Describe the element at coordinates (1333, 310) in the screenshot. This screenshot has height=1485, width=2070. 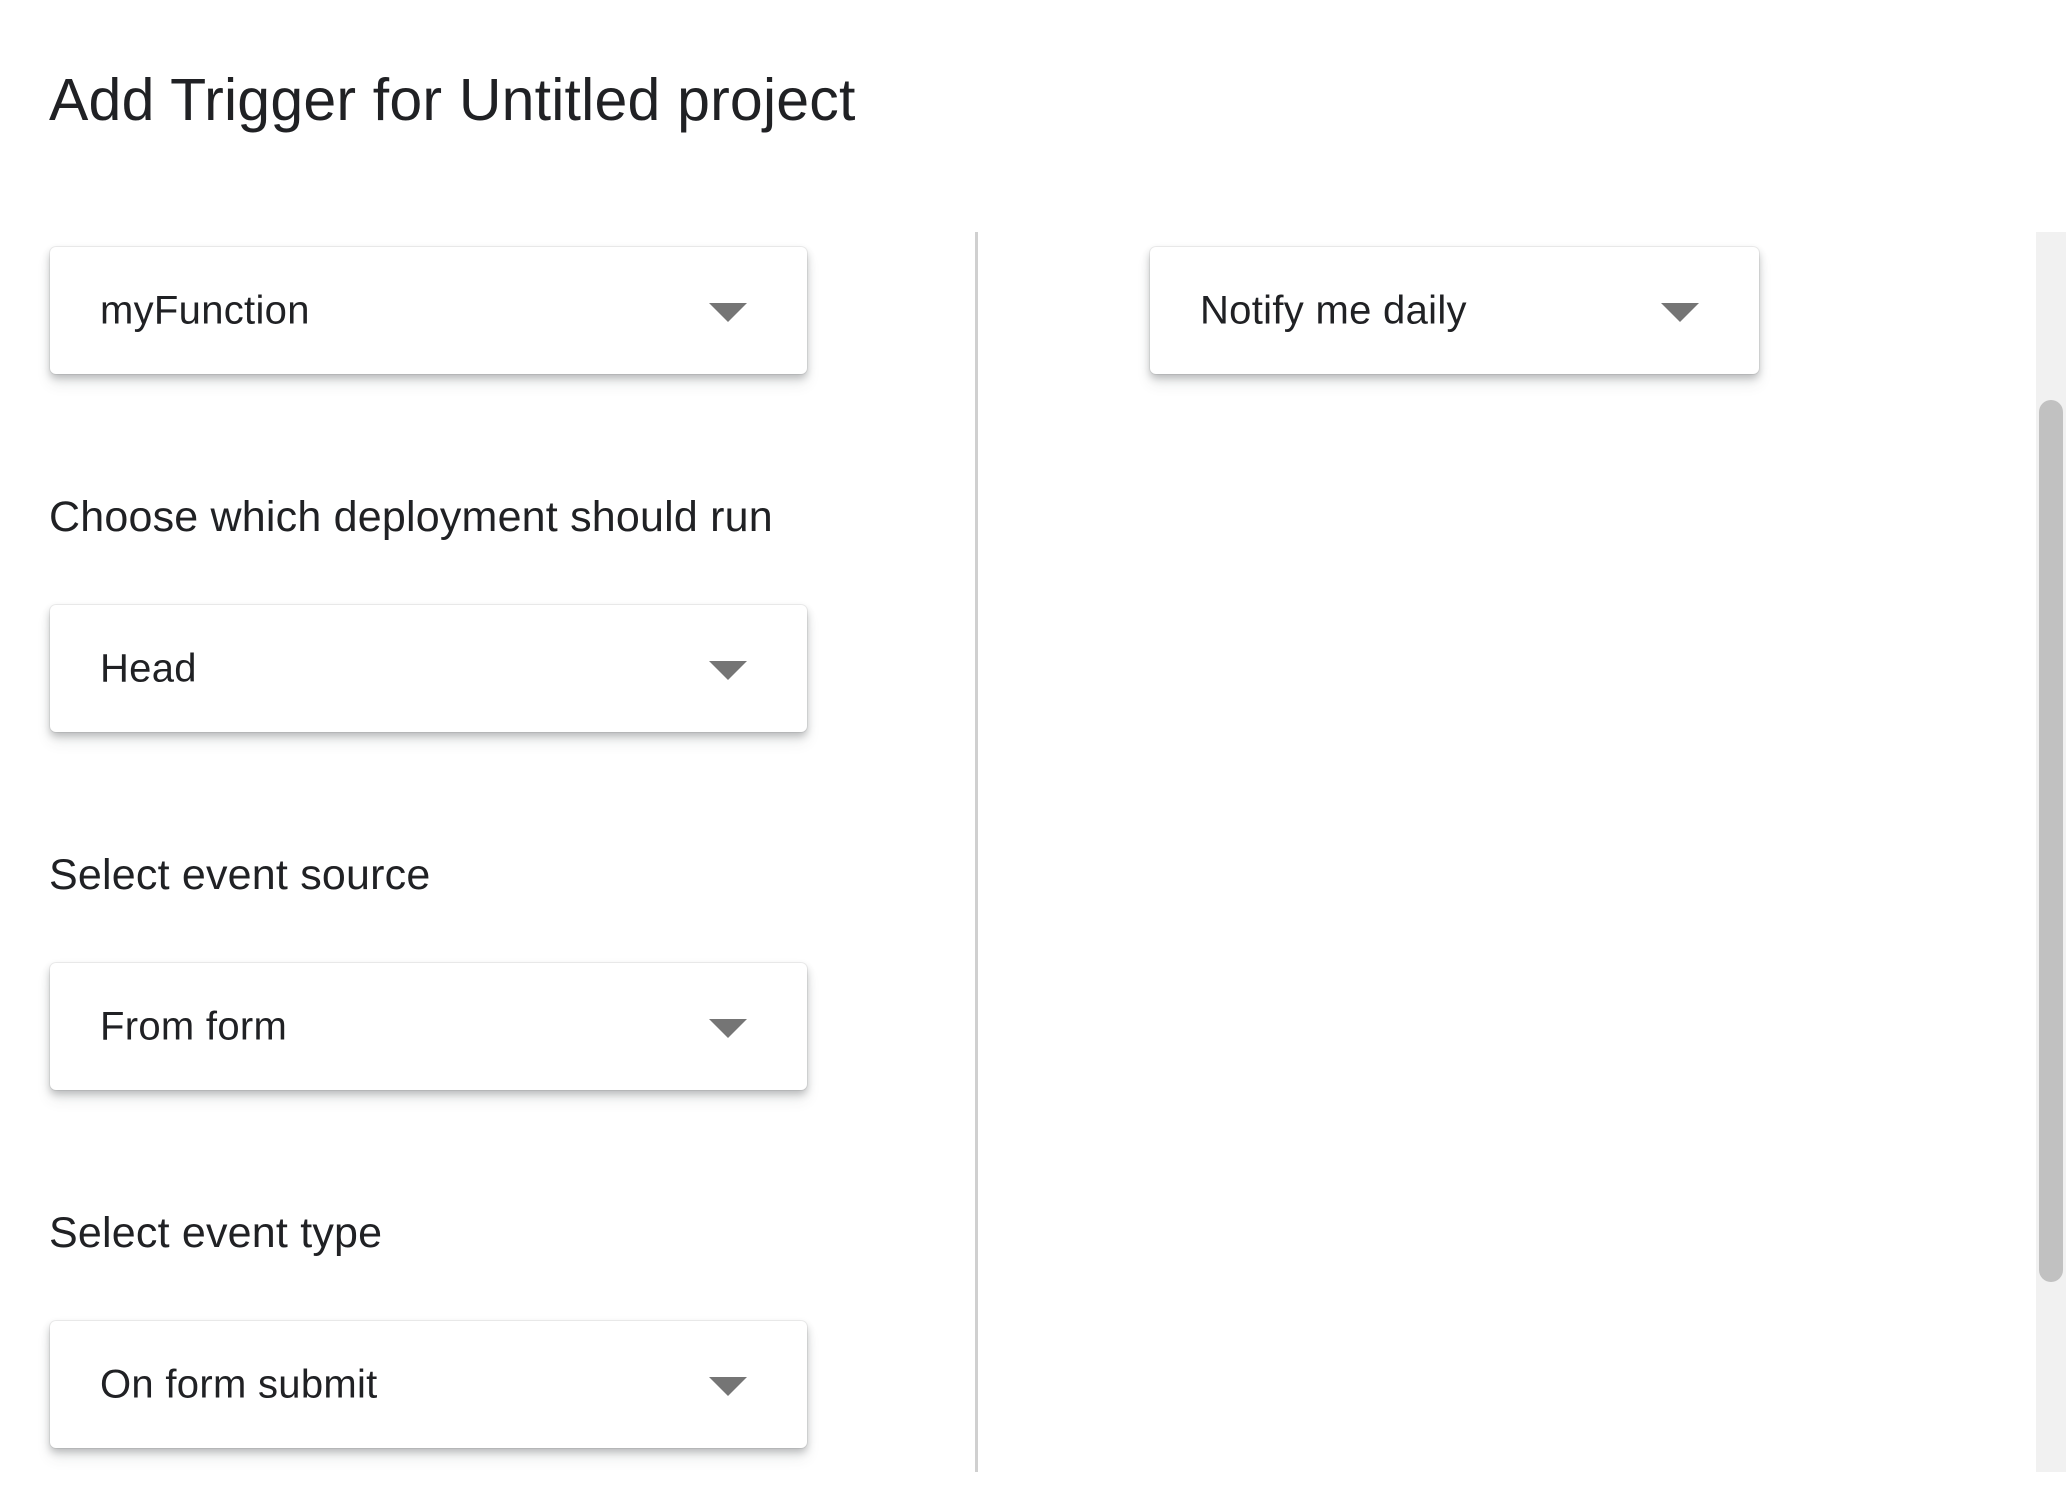
I see `failure-notification-select-value: Notify me daily` at that location.